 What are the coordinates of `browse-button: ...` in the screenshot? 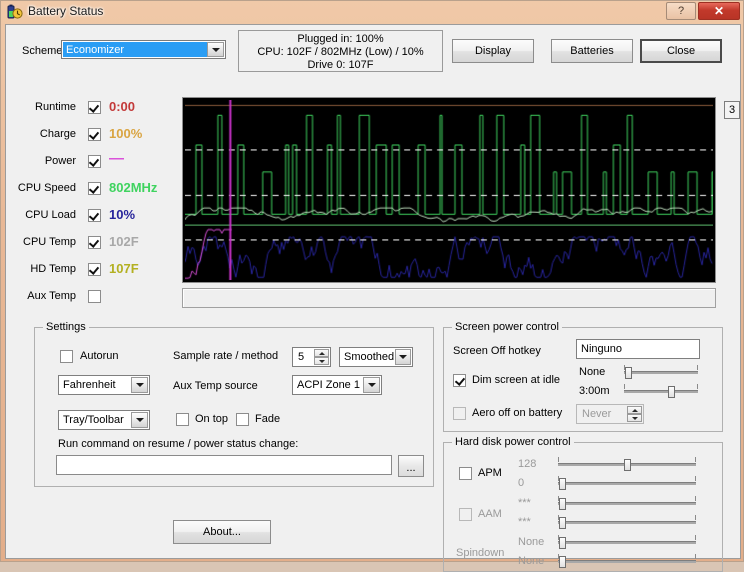 It's located at (411, 466).